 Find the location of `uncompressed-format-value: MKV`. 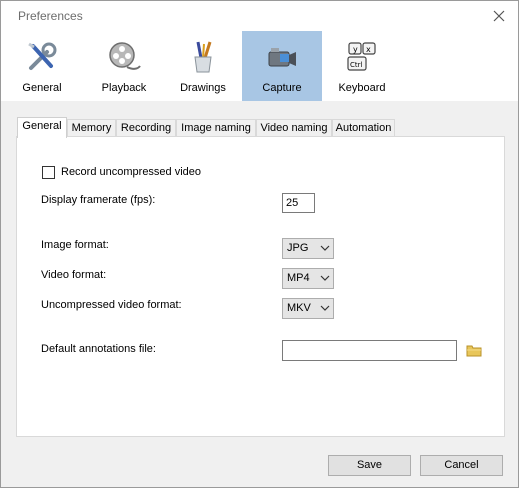

uncompressed-format-value: MKV is located at coordinates (299, 308).